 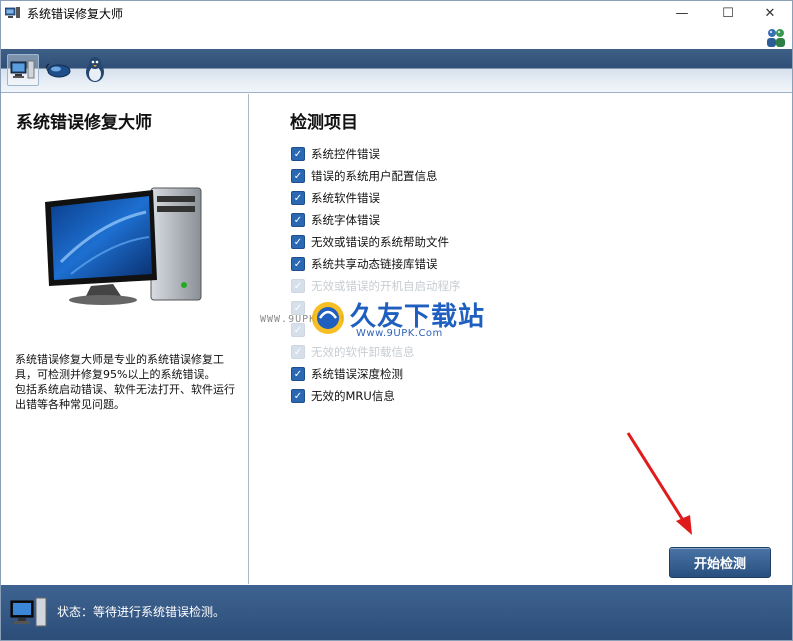 What do you see at coordinates (363, 352) in the screenshot?
I see `check-item-label: 无效的软件卸载信息` at bounding box center [363, 352].